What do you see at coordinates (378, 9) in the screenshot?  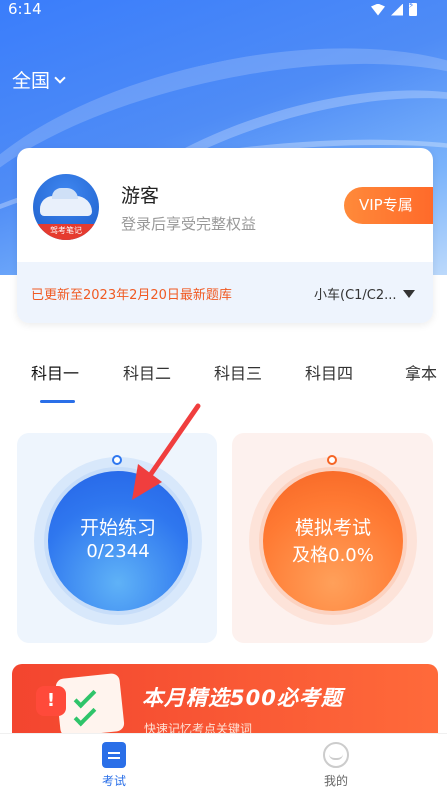 I see `wifi-icon` at bounding box center [378, 9].